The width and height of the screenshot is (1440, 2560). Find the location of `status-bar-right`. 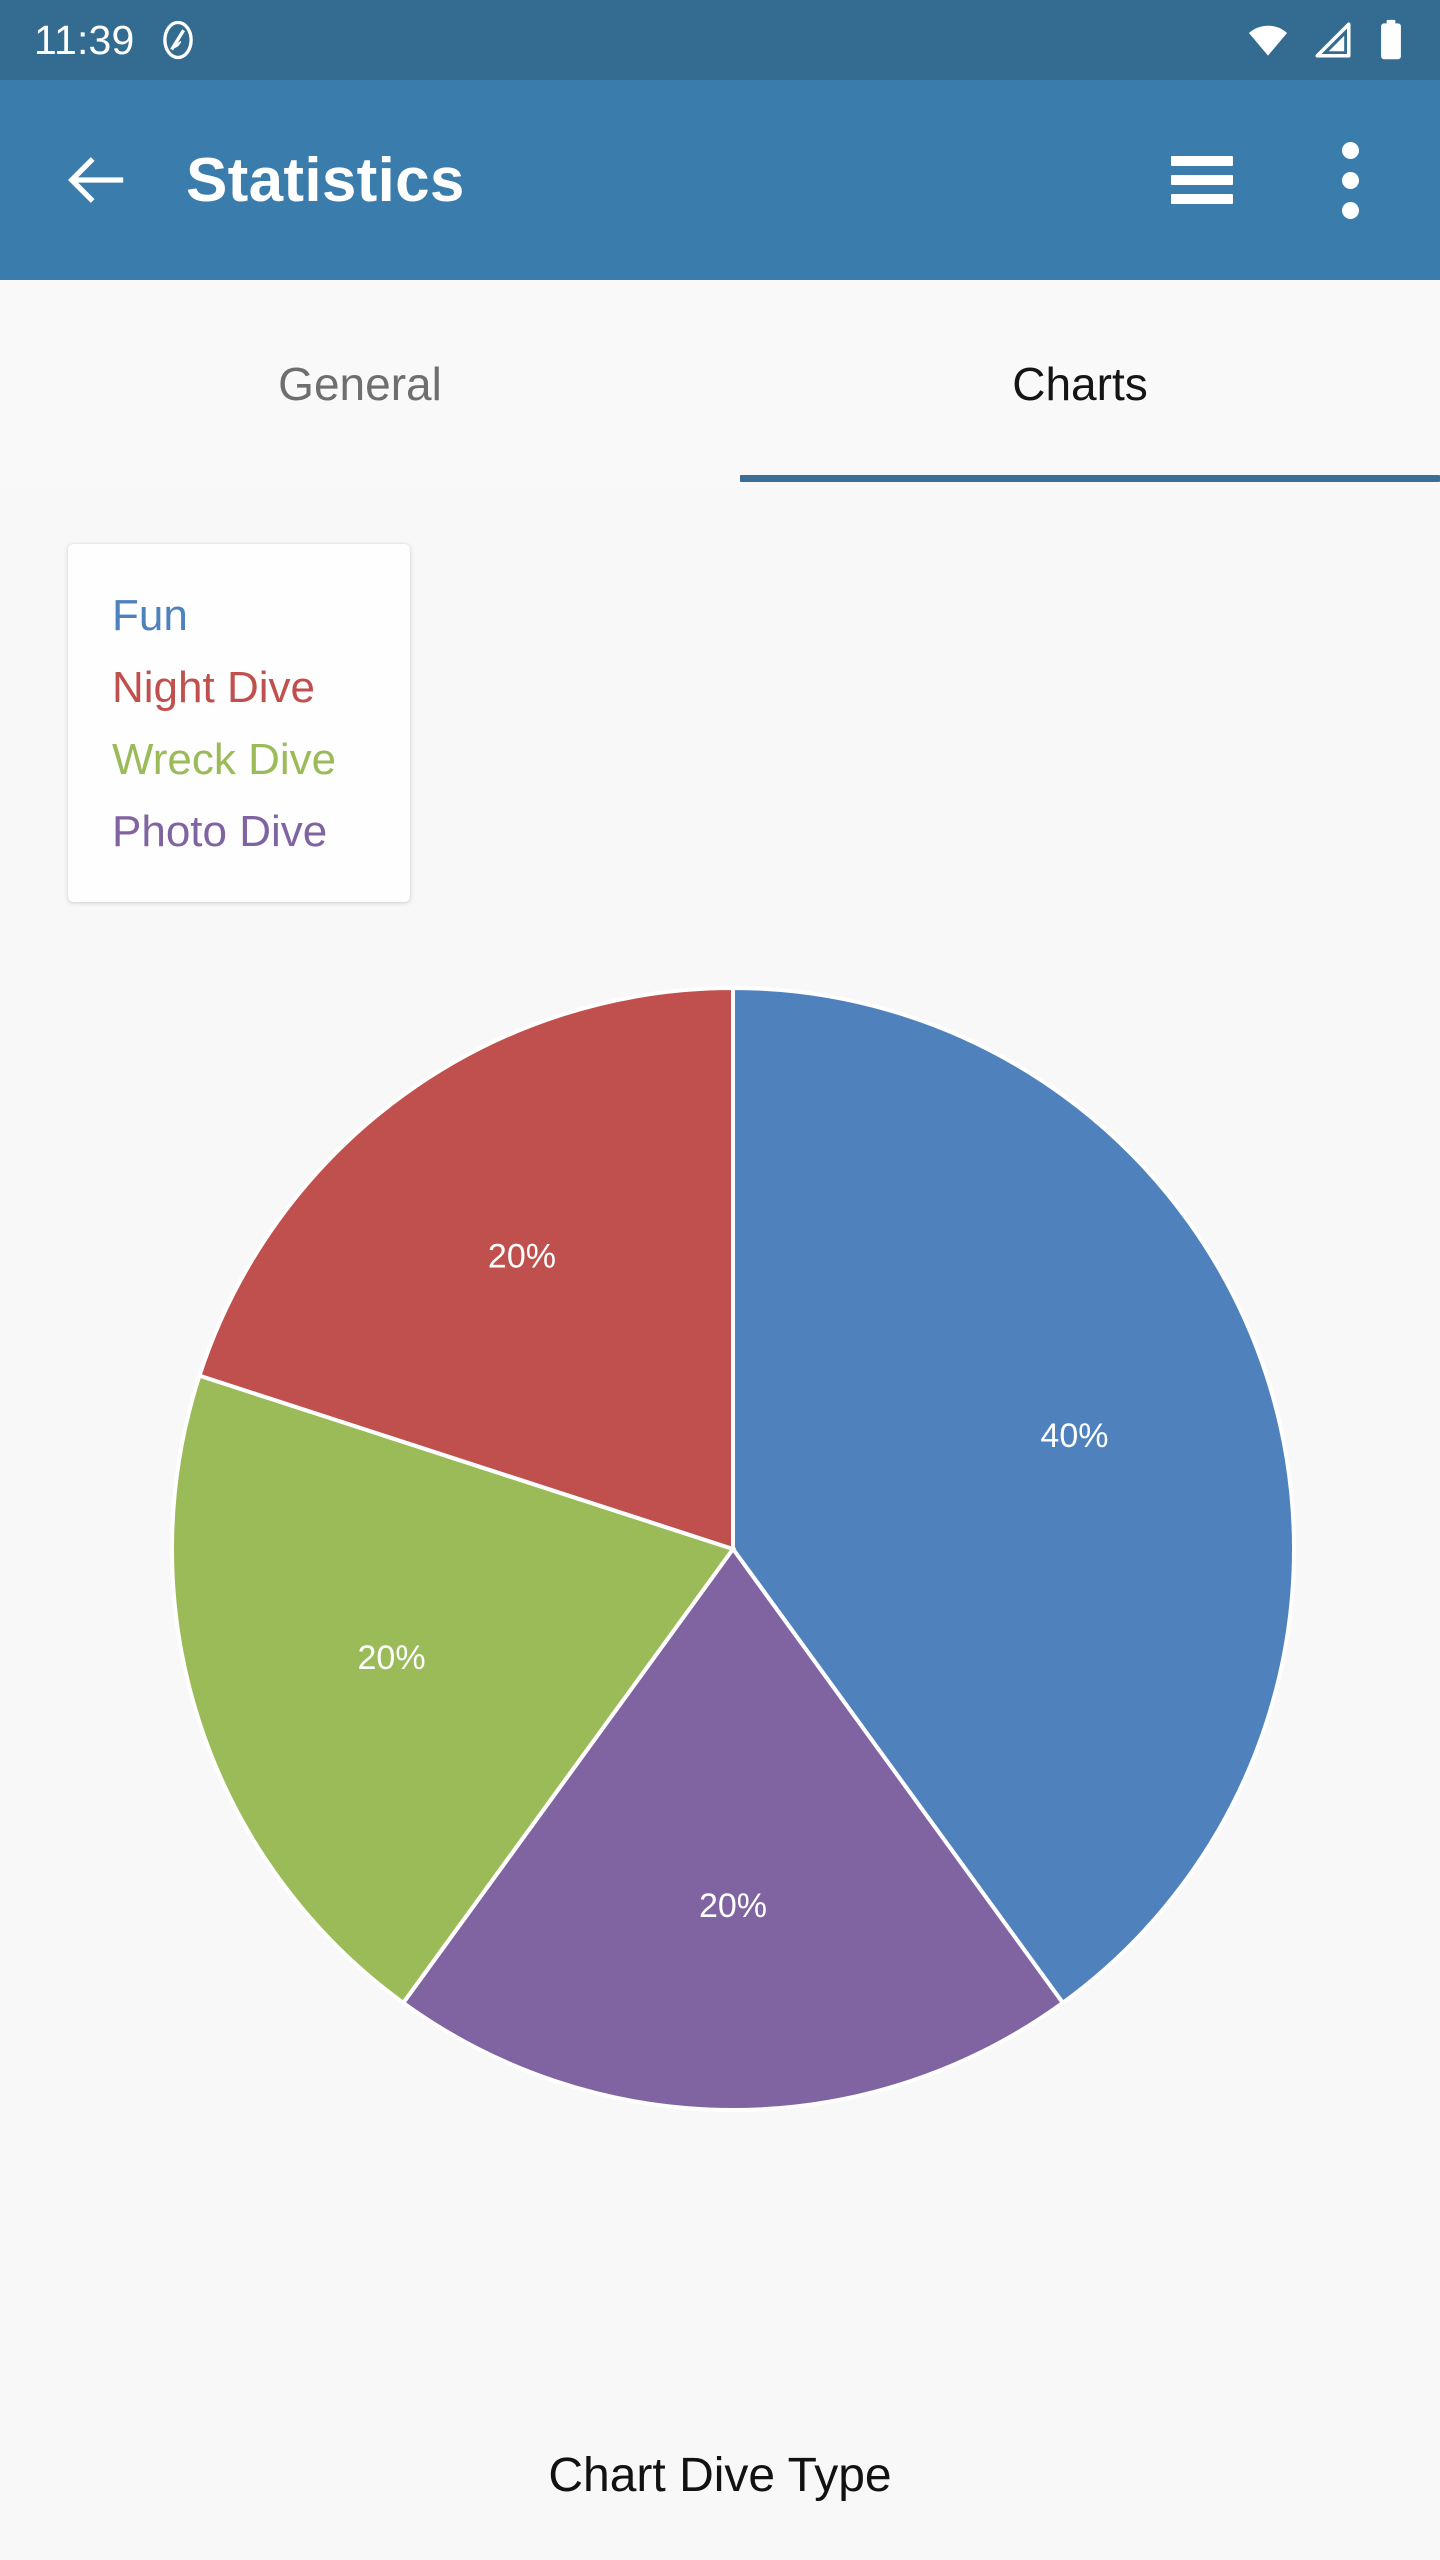

status-bar-right is located at coordinates (1326, 40).